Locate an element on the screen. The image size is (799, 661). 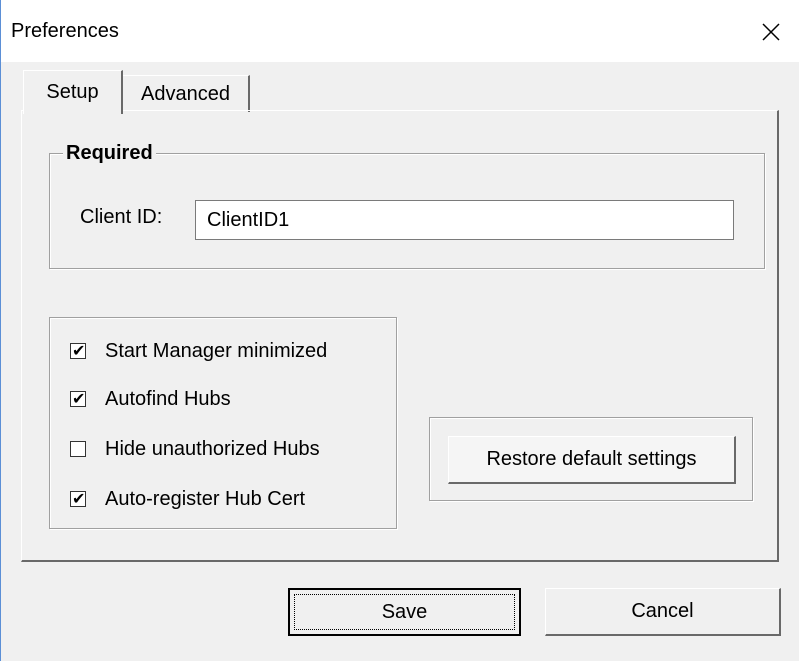
title-bar: Preferences is located at coordinates (400, 31).